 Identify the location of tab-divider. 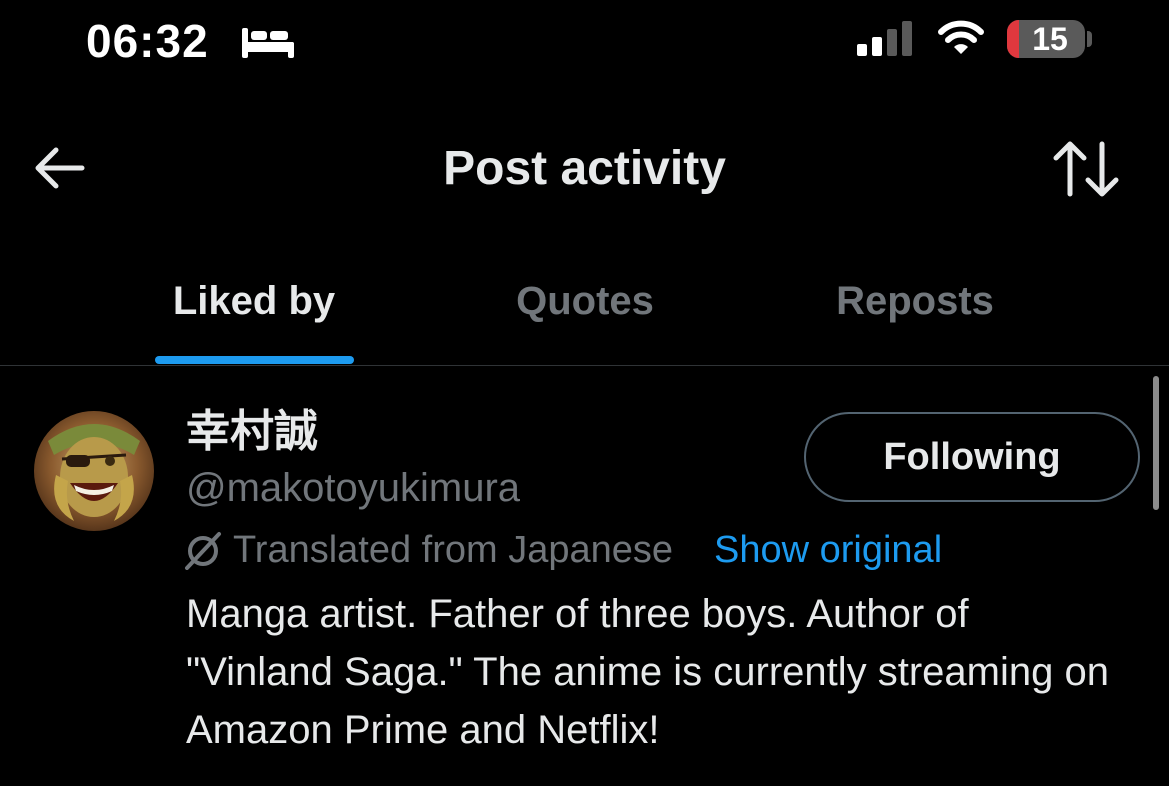
(584, 365).